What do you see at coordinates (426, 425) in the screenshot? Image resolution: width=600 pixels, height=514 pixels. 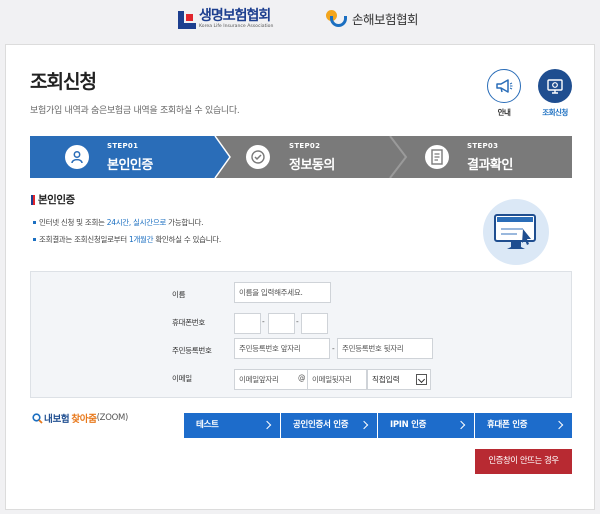 I see `ipin-auth-button: IPIN 인증` at bounding box center [426, 425].